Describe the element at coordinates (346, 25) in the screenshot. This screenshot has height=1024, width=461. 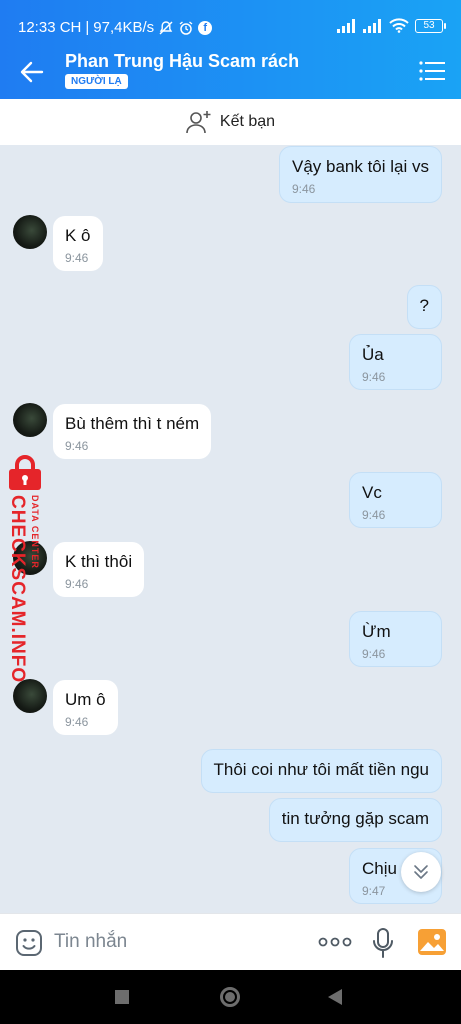
I see `signal-icon` at that location.